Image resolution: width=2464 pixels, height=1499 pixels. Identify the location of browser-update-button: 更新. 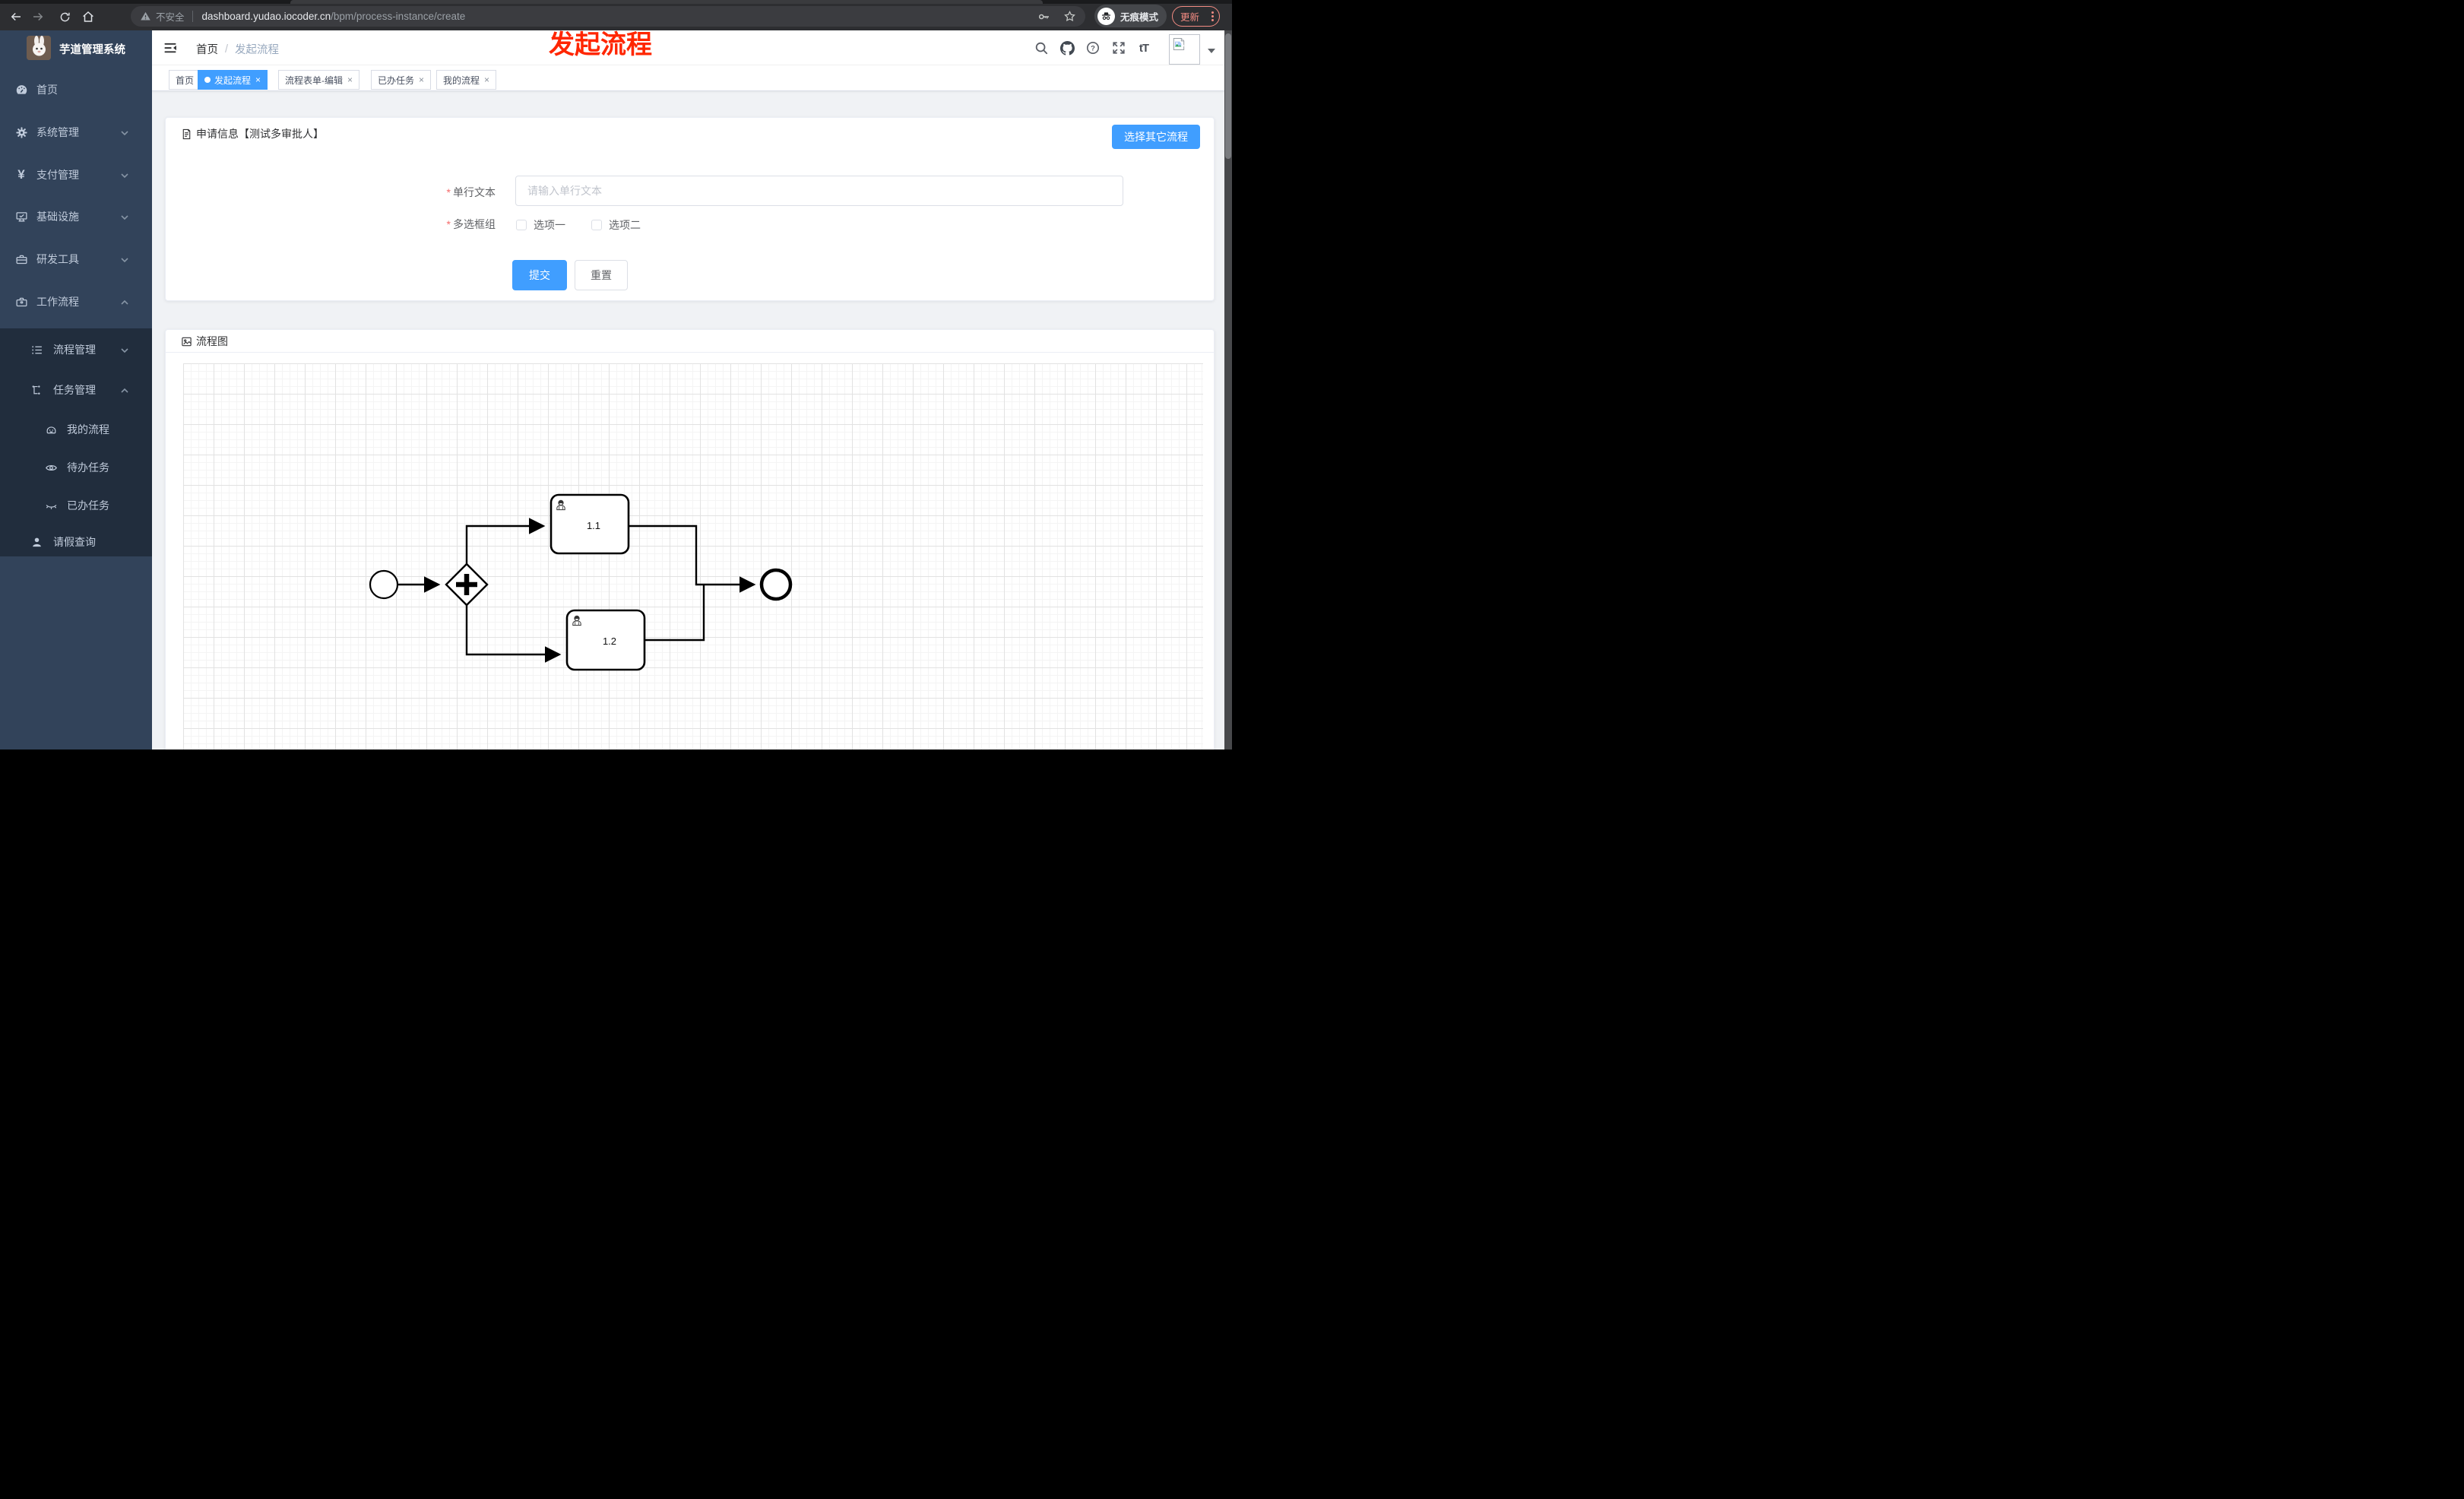
(1196, 16).